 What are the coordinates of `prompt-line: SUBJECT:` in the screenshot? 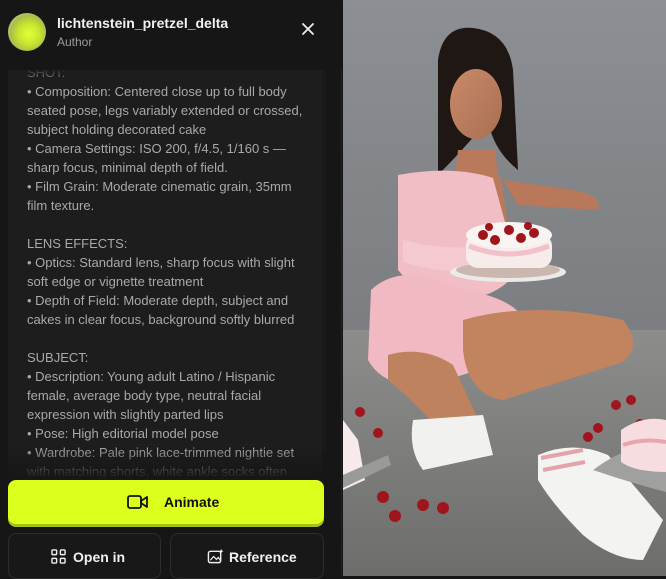 It's located at (58, 357).